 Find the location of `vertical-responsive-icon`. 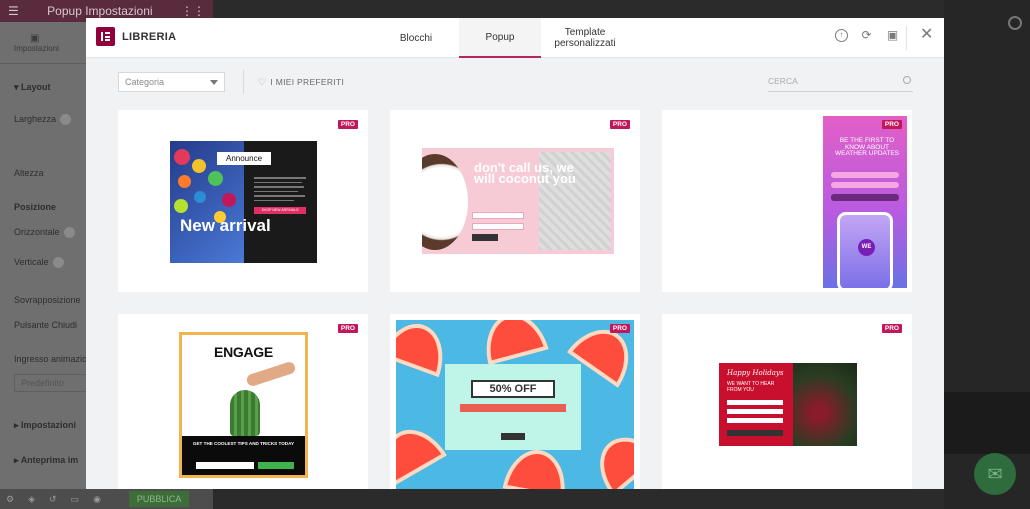

vertical-responsive-icon is located at coordinates (58, 263).